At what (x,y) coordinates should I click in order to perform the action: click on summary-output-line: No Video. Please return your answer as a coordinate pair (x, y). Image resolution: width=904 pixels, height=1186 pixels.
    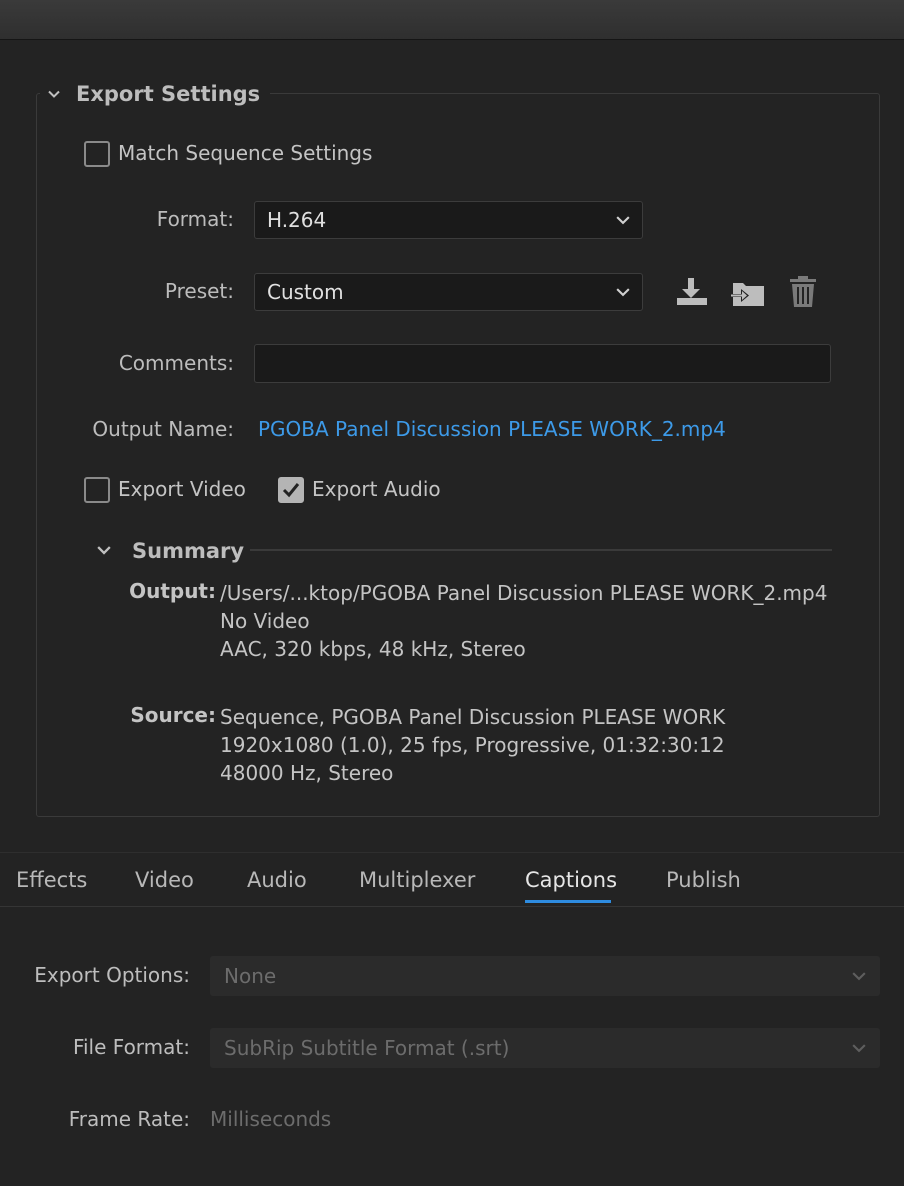
    Looking at the image, I should click on (265, 621).